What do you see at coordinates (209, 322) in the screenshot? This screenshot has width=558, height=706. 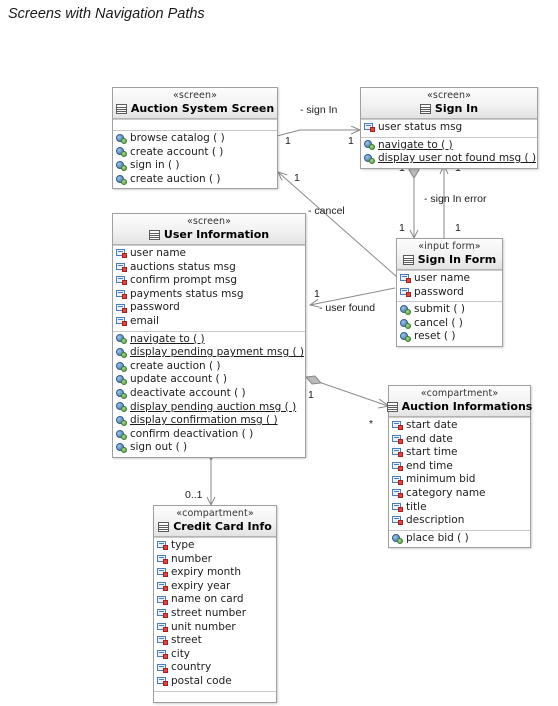 I see `attribute-row: email` at bounding box center [209, 322].